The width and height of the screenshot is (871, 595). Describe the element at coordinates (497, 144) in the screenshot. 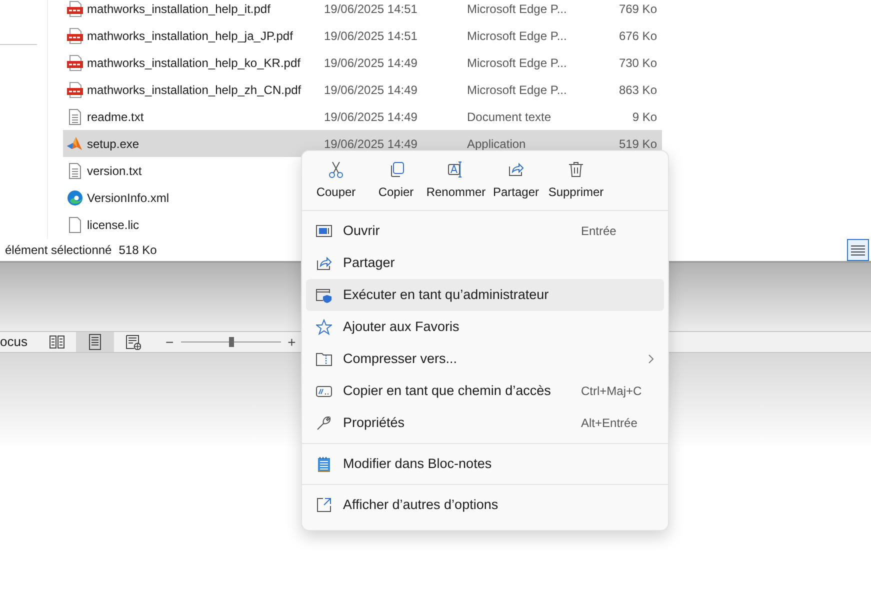

I see `file-type: Application` at that location.